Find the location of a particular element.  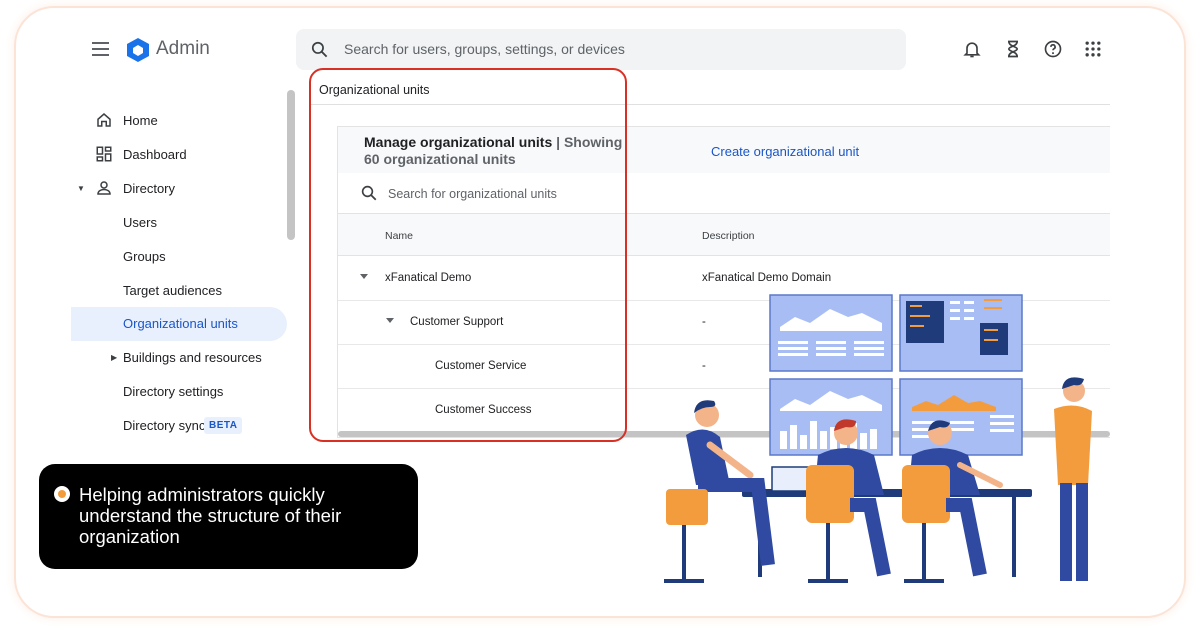

sidebar-item-target-audiences: Target audiences is located at coordinates (179, 291).